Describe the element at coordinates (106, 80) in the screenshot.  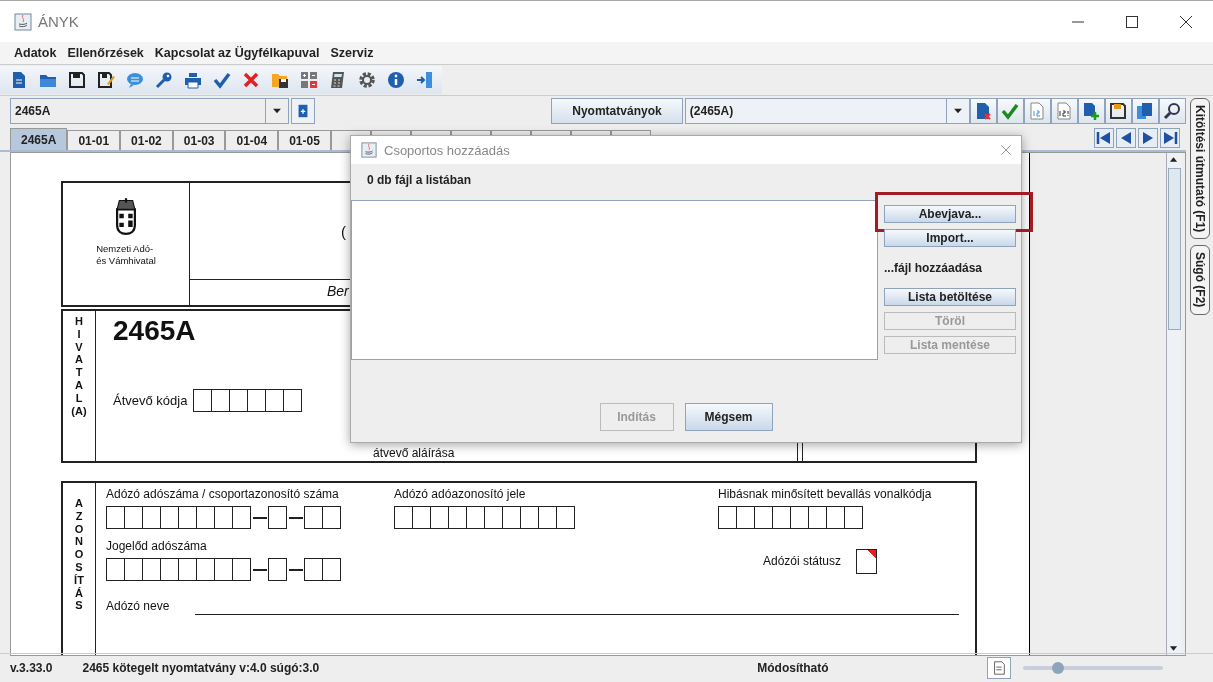
I see `floppy-pencil-icon` at that location.